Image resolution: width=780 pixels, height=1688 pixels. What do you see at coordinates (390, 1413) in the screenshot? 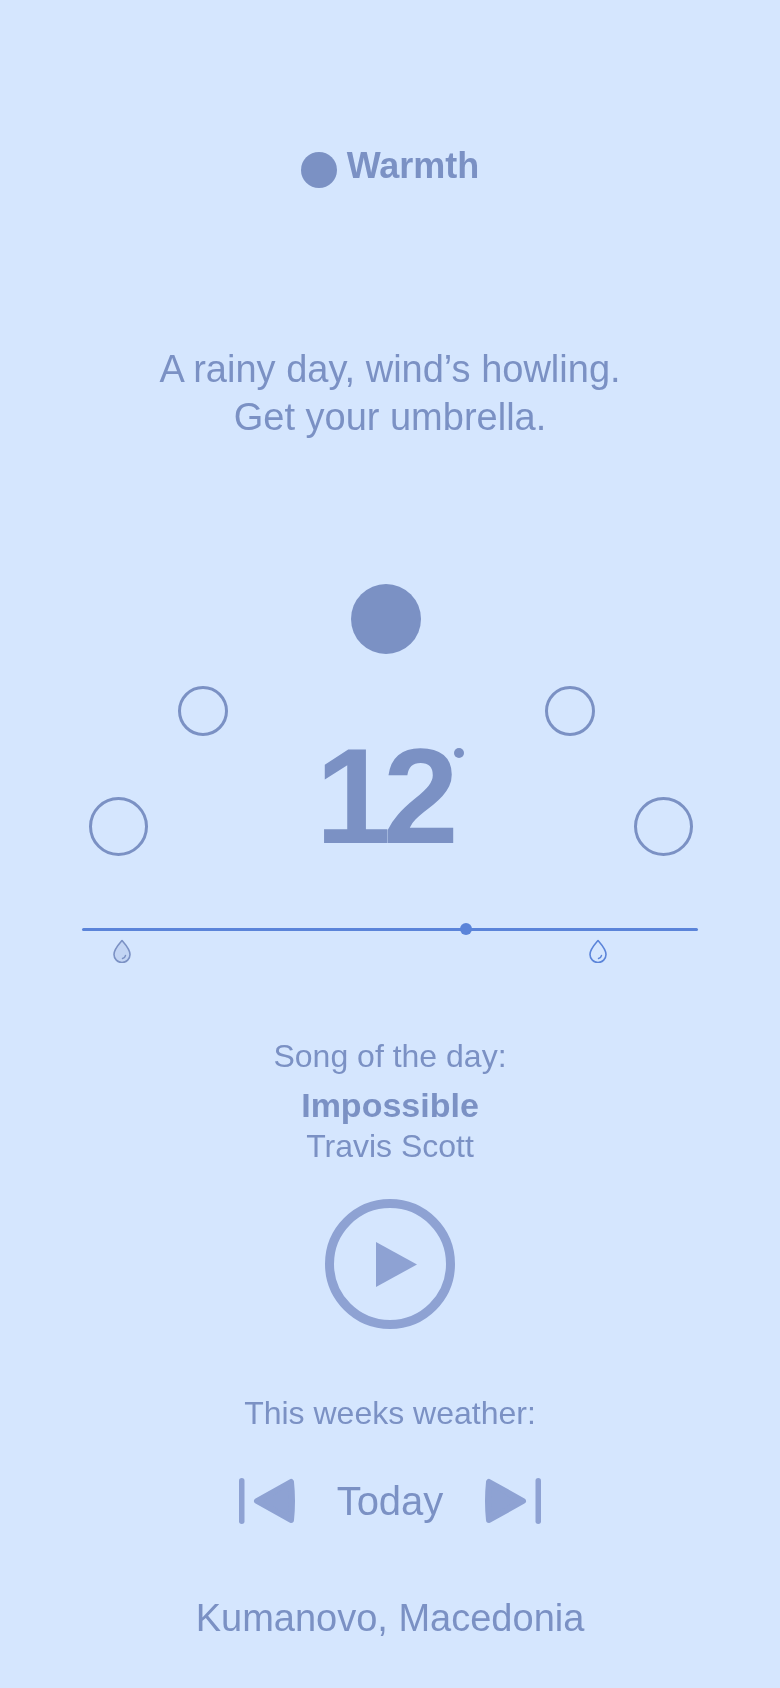
I see `week-label: This weeks weather:` at bounding box center [390, 1413].